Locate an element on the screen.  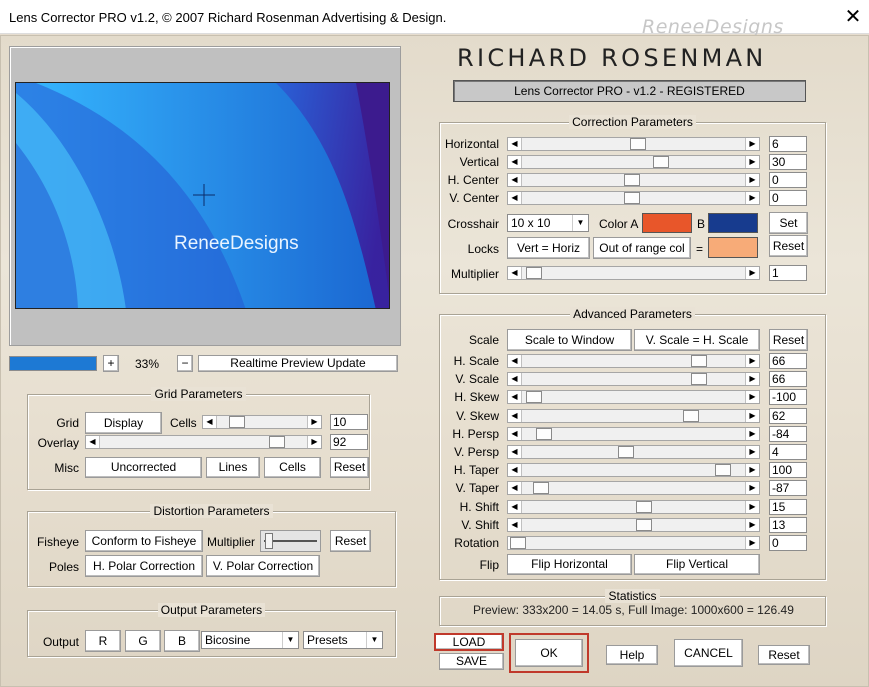
color-a-swatch is located at coordinates (667, 223).